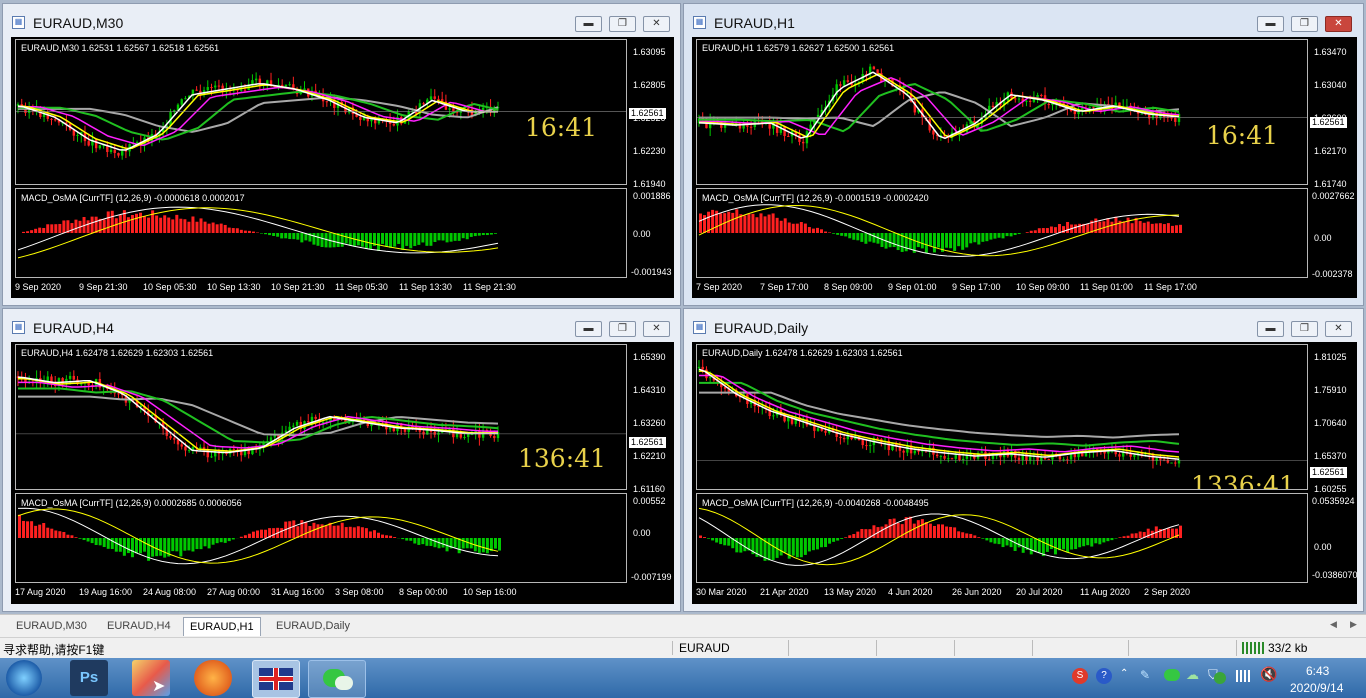  What do you see at coordinates (139, 626) in the screenshot?
I see `tab-euraud-h4: EURAUD,H4` at bounding box center [139, 626].